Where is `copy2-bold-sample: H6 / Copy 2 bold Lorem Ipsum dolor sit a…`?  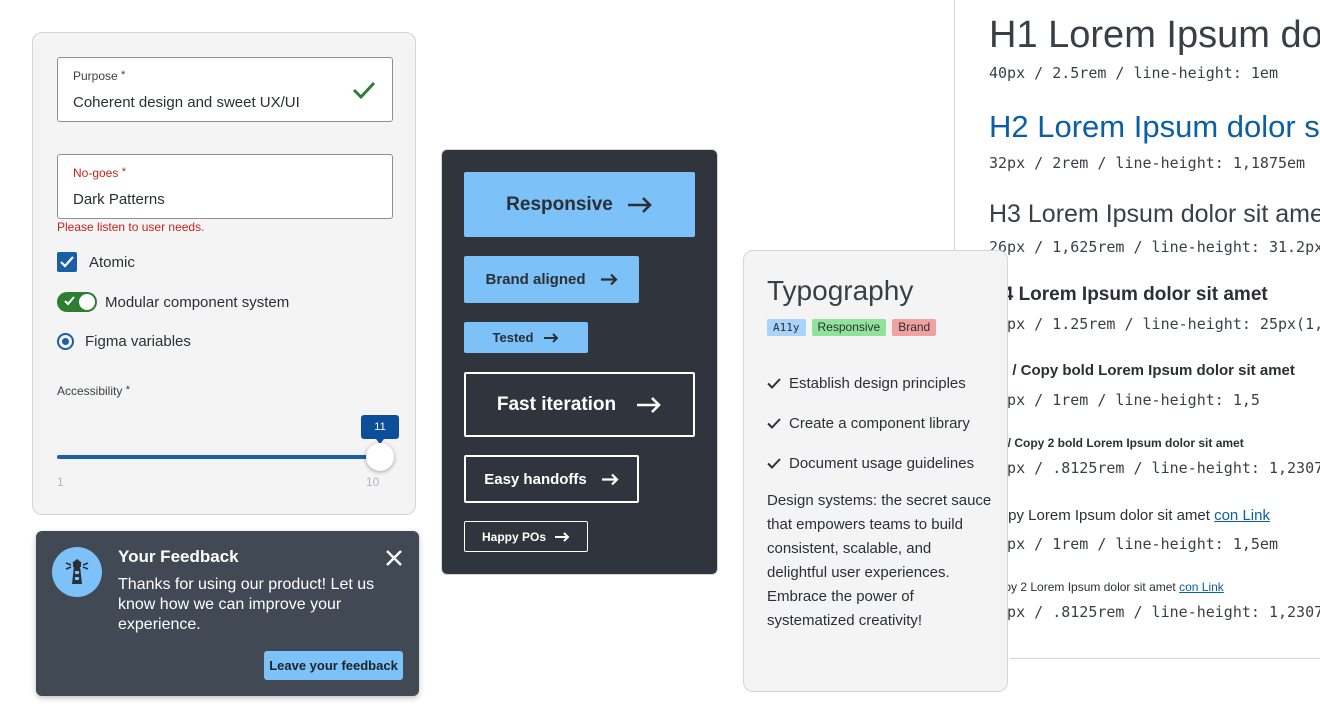
copy2-bold-sample: H6 / Copy 2 bold Lorem Ipsum dolor sit a… is located at coordinates (1116, 443).